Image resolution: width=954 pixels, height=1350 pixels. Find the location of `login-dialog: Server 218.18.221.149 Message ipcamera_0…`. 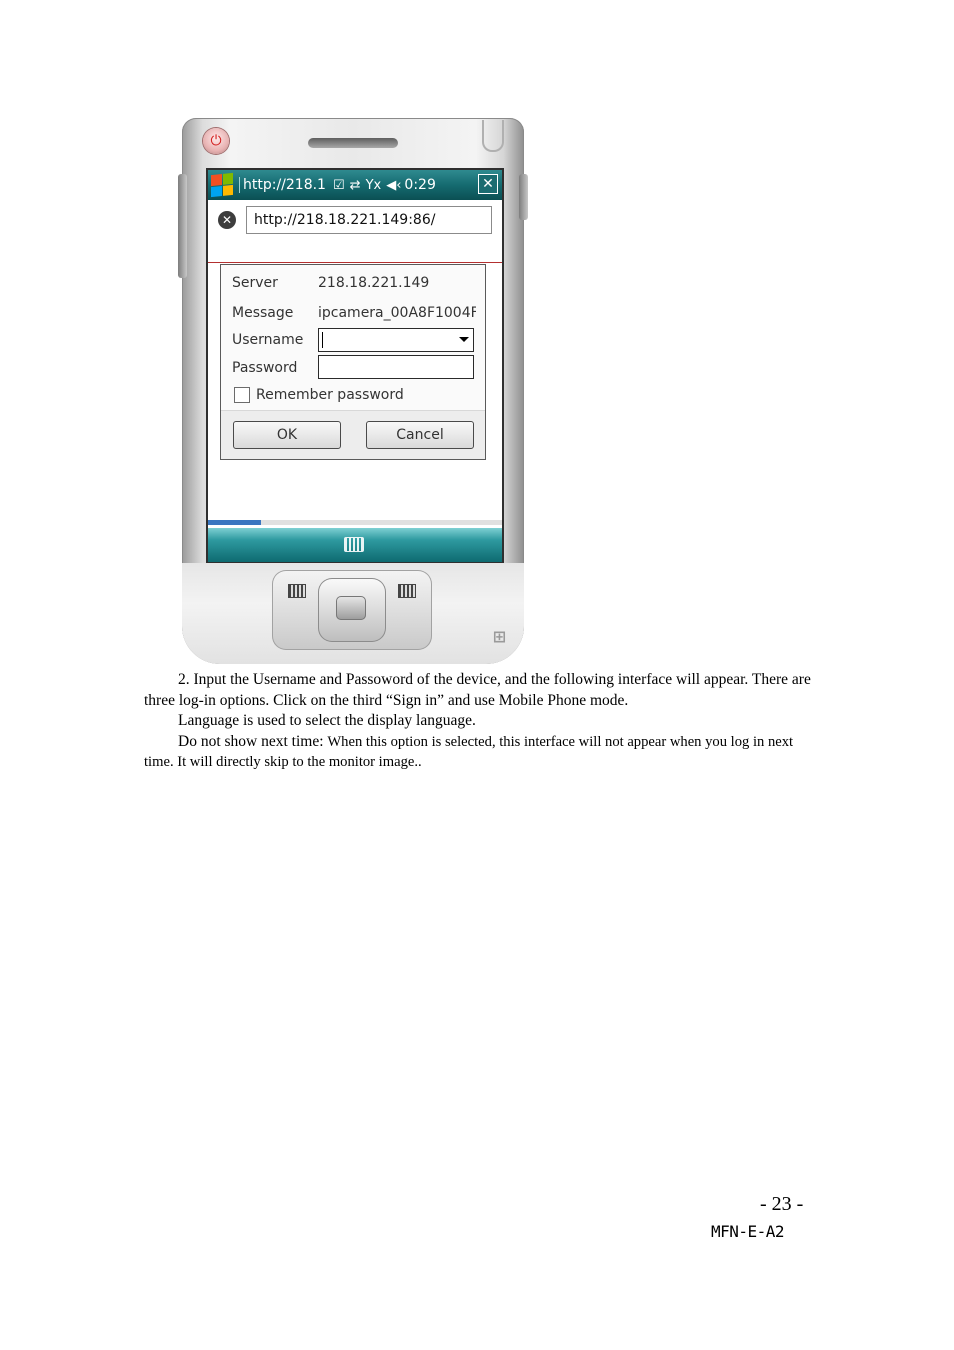

login-dialog: Server 218.18.221.149 Message ipcamera_0… is located at coordinates (353, 362).